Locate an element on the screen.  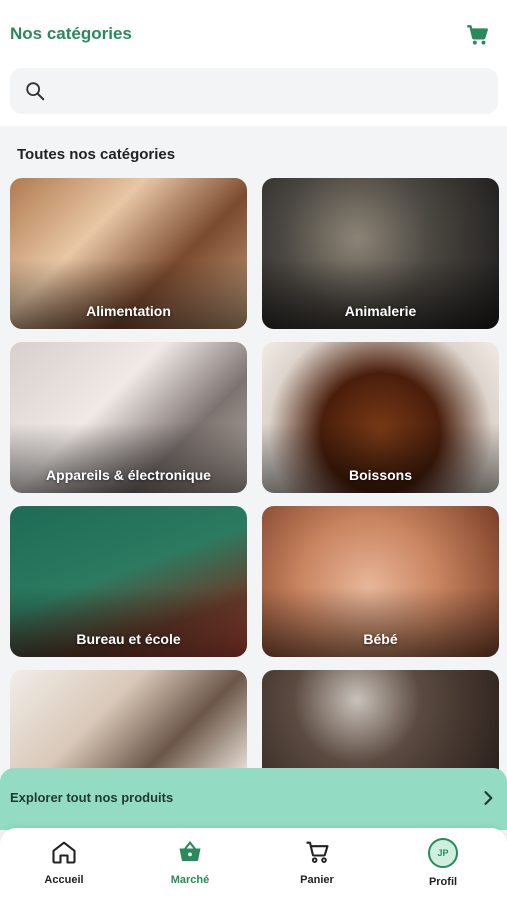
category-card-boissons: Boissons is located at coordinates (380, 417).